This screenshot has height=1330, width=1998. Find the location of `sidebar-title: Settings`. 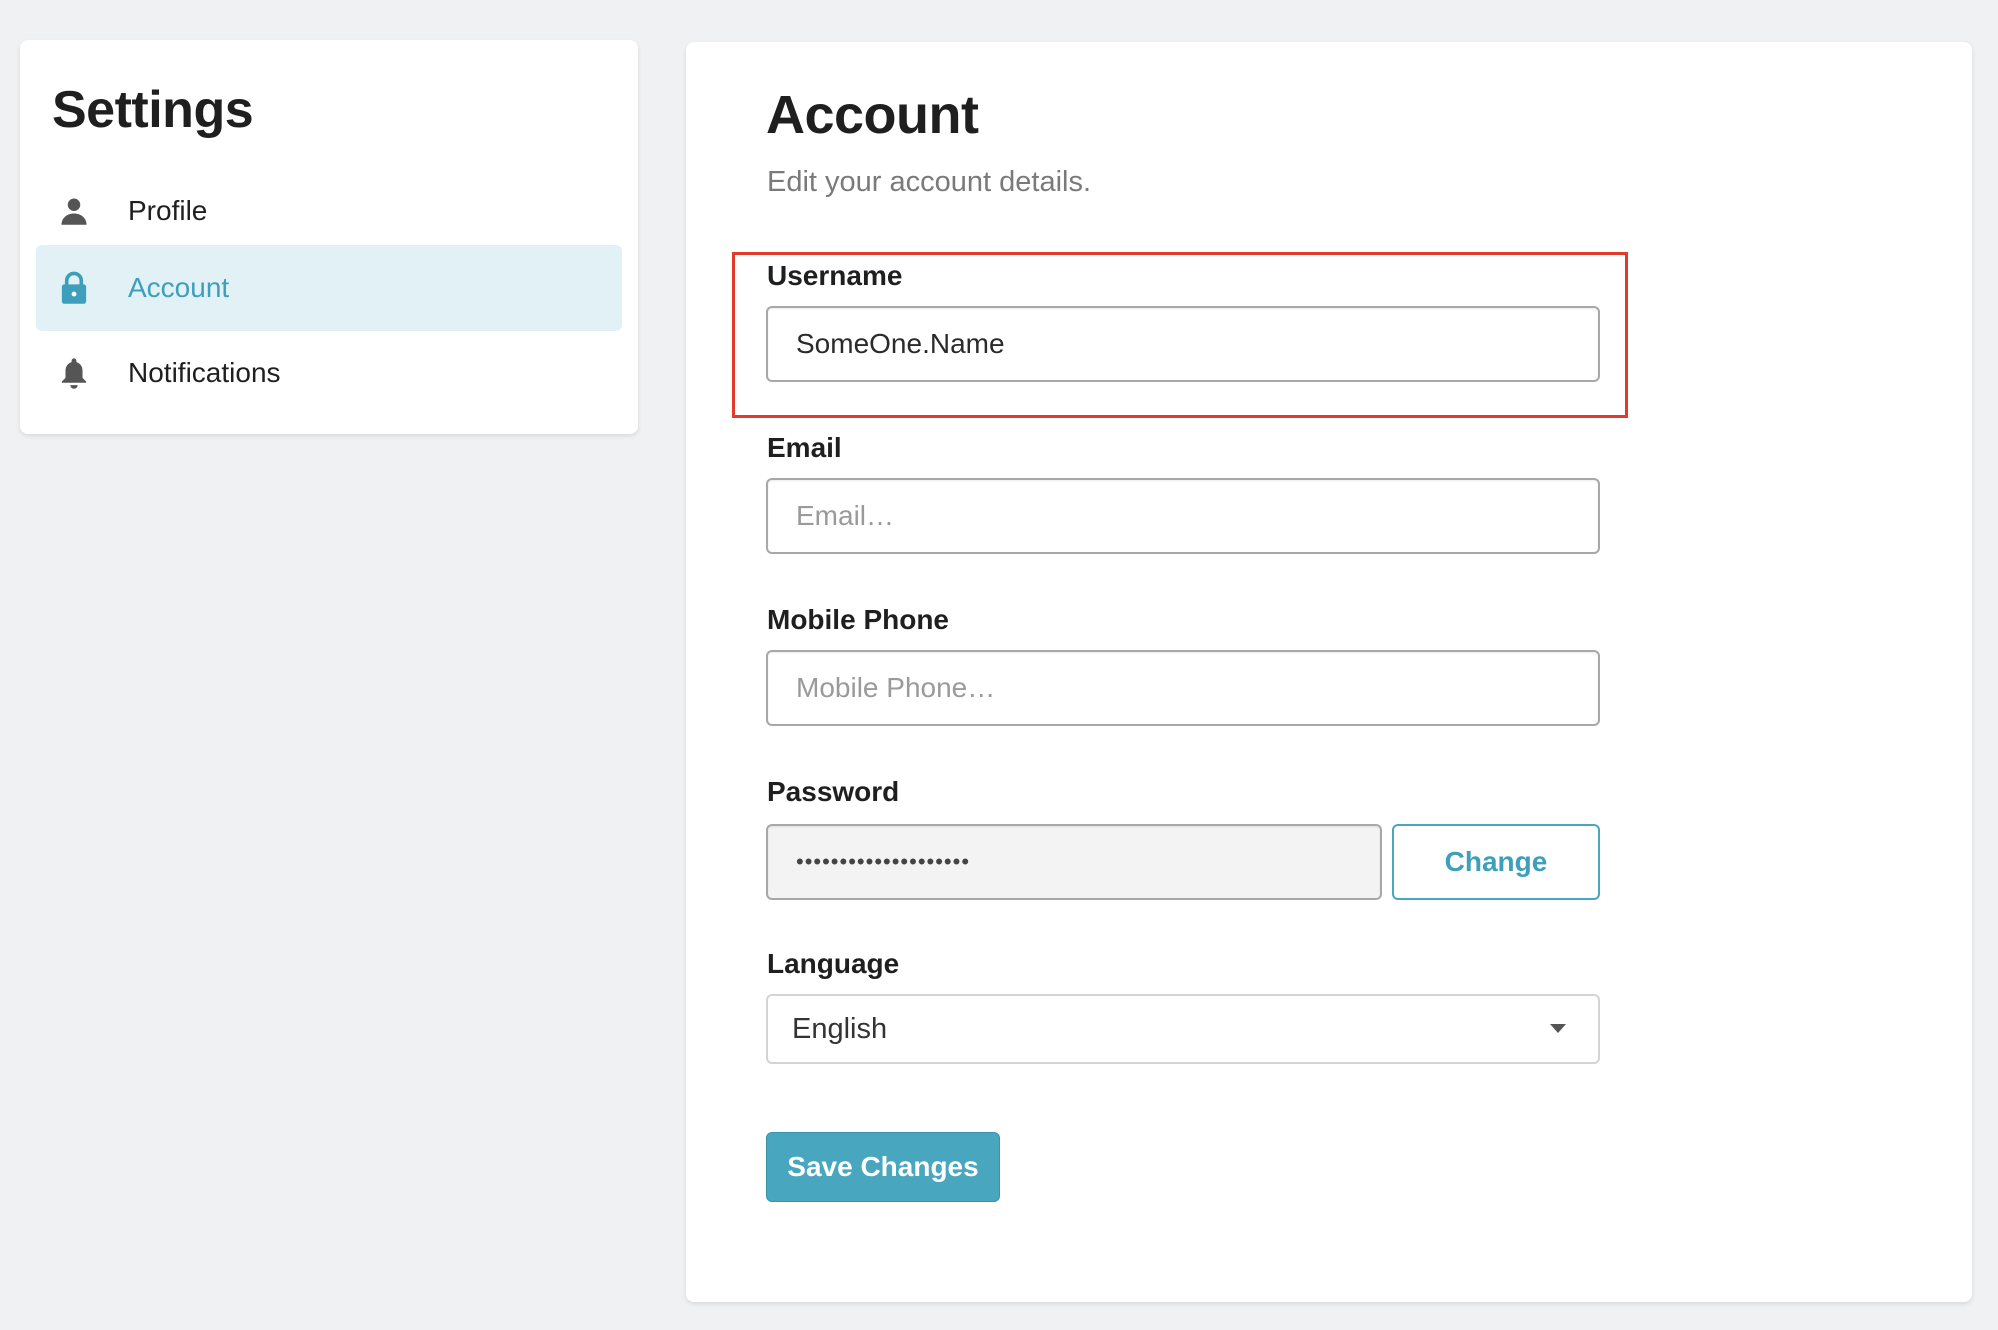

sidebar-title: Settings is located at coordinates (153, 110).